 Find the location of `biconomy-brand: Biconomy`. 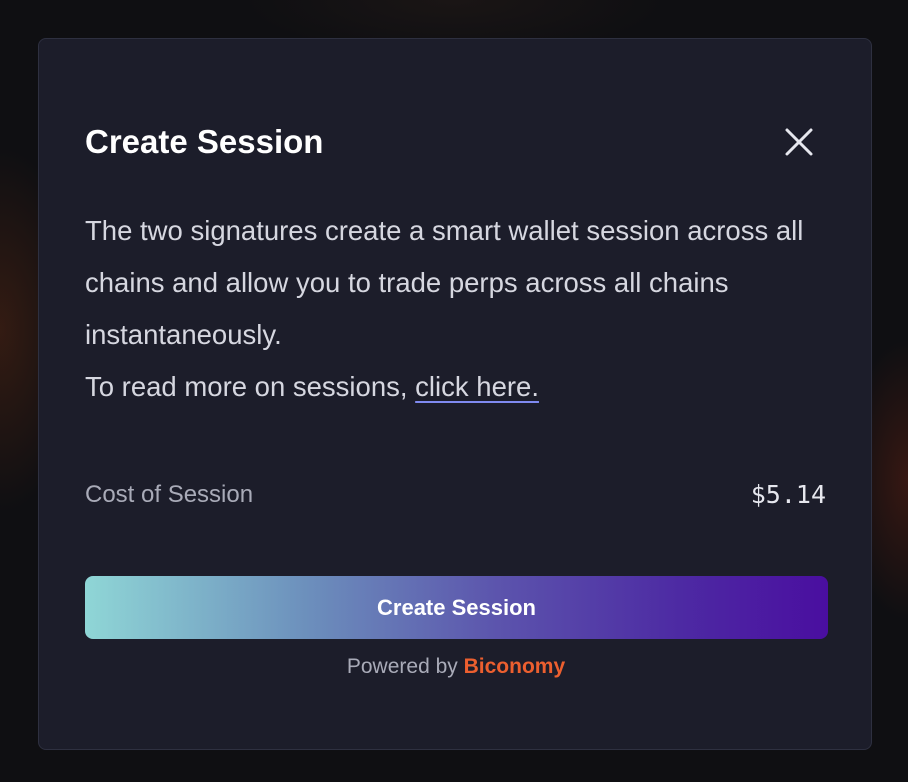

biconomy-brand: Biconomy is located at coordinates (514, 666).